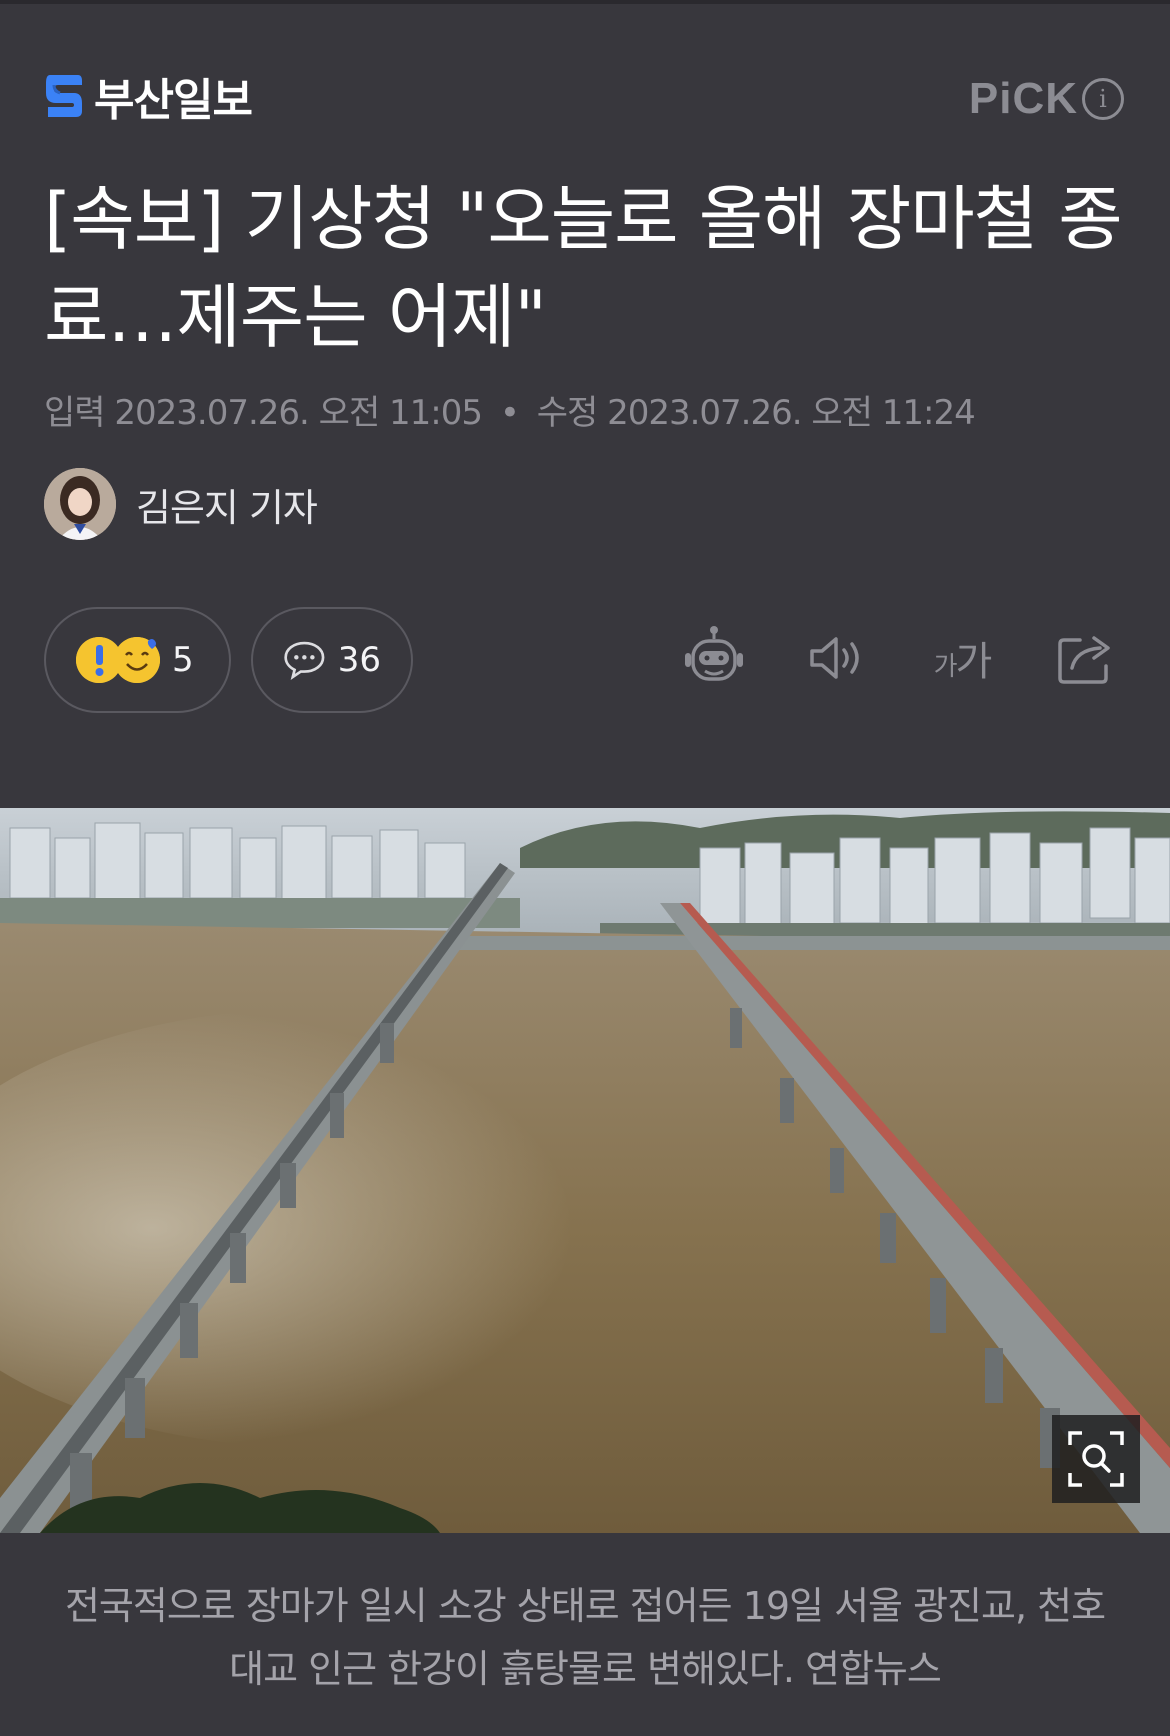  What do you see at coordinates (791, 413) in the screenshot?
I see `modified-datetime: 2023.07.26. 오전 11:24` at bounding box center [791, 413].